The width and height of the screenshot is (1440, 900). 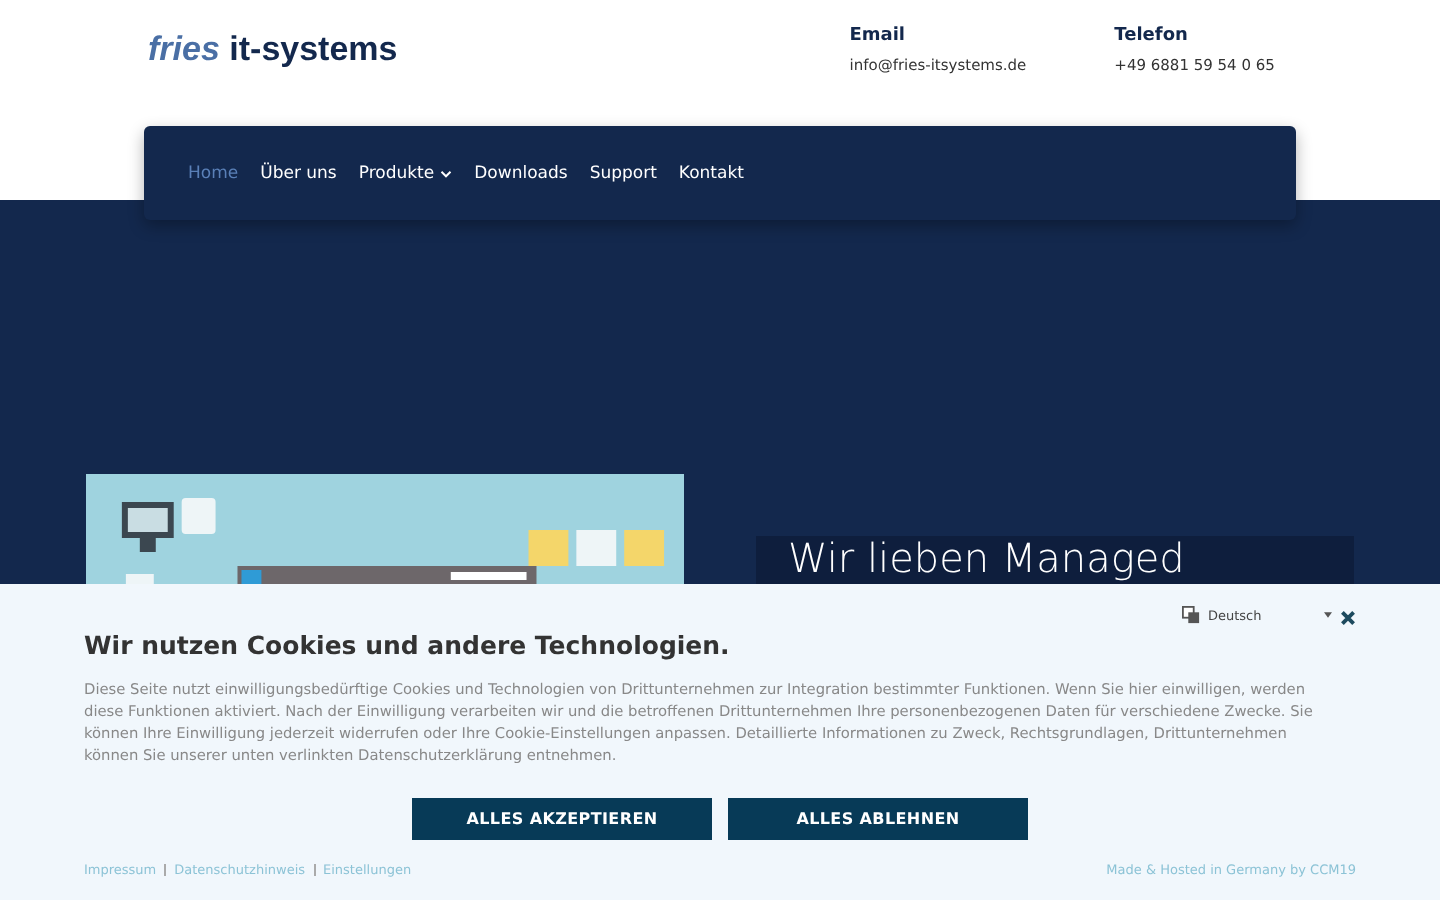 I want to click on nav-link: Support, so click(x=623, y=173).